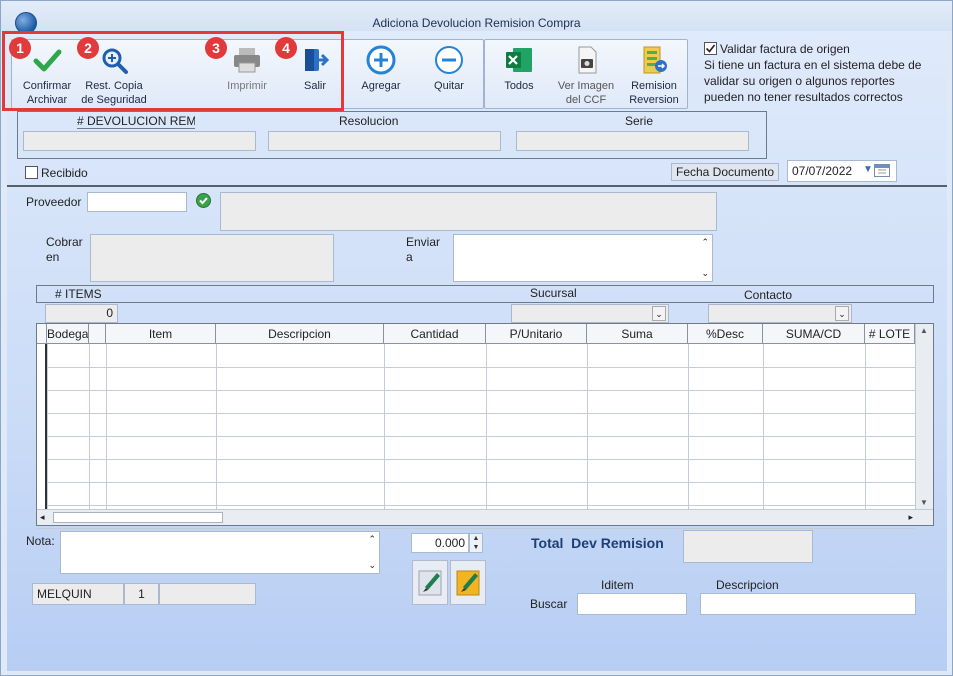 This screenshot has width=953, height=676. I want to click on export-all-button: Todos, so click(519, 69).